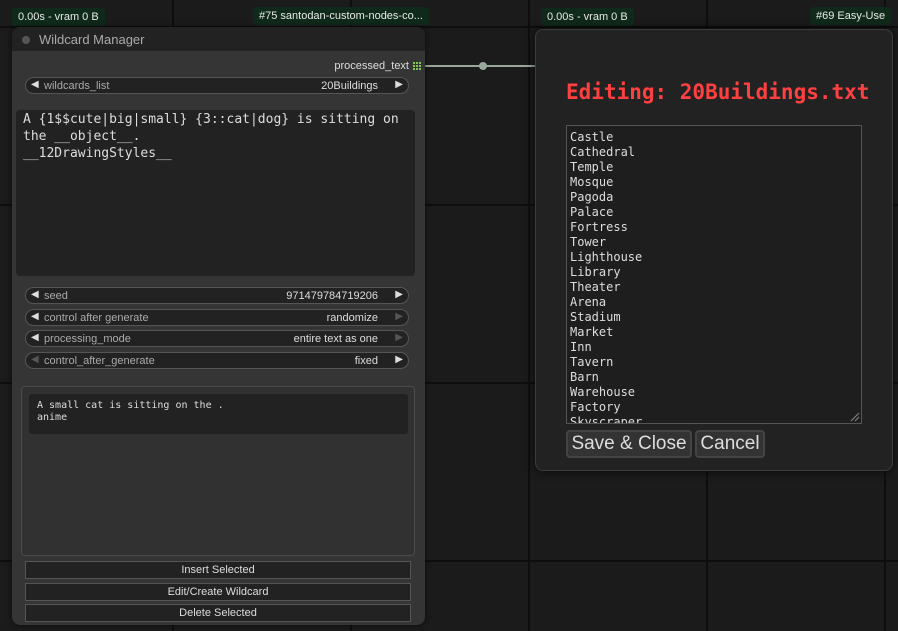 This screenshot has width=898, height=631. Describe the element at coordinates (588, 302) in the screenshot. I see `editor-line: Arena` at that location.